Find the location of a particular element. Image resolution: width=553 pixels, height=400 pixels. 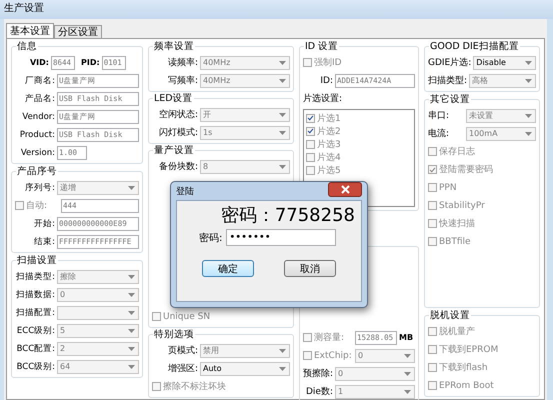

group-title: 脱机设置 is located at coordinates (450, 315).